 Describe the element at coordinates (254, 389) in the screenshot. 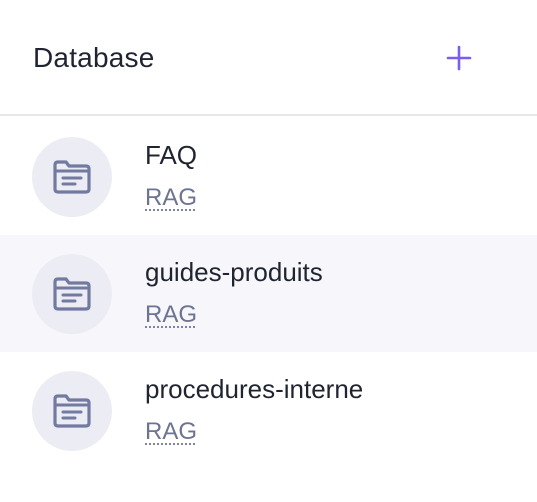

I see `item-name: procedures-interne` at that location.